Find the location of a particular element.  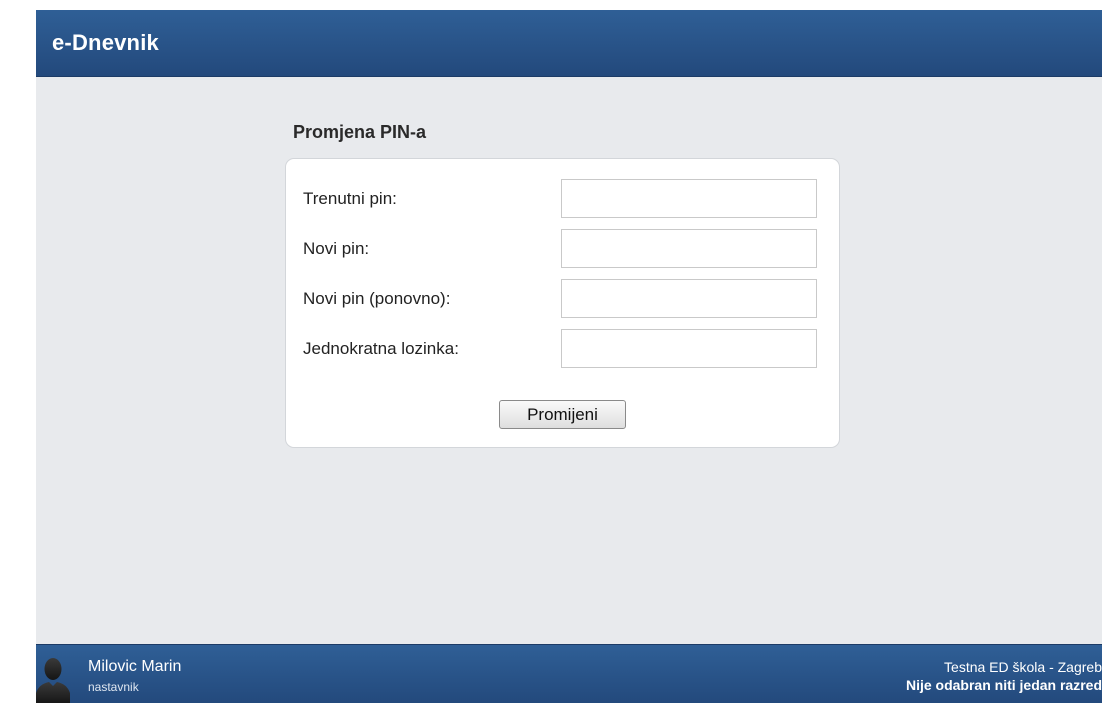

user-name: Milovic Marin is located at coordinates (135, 666).